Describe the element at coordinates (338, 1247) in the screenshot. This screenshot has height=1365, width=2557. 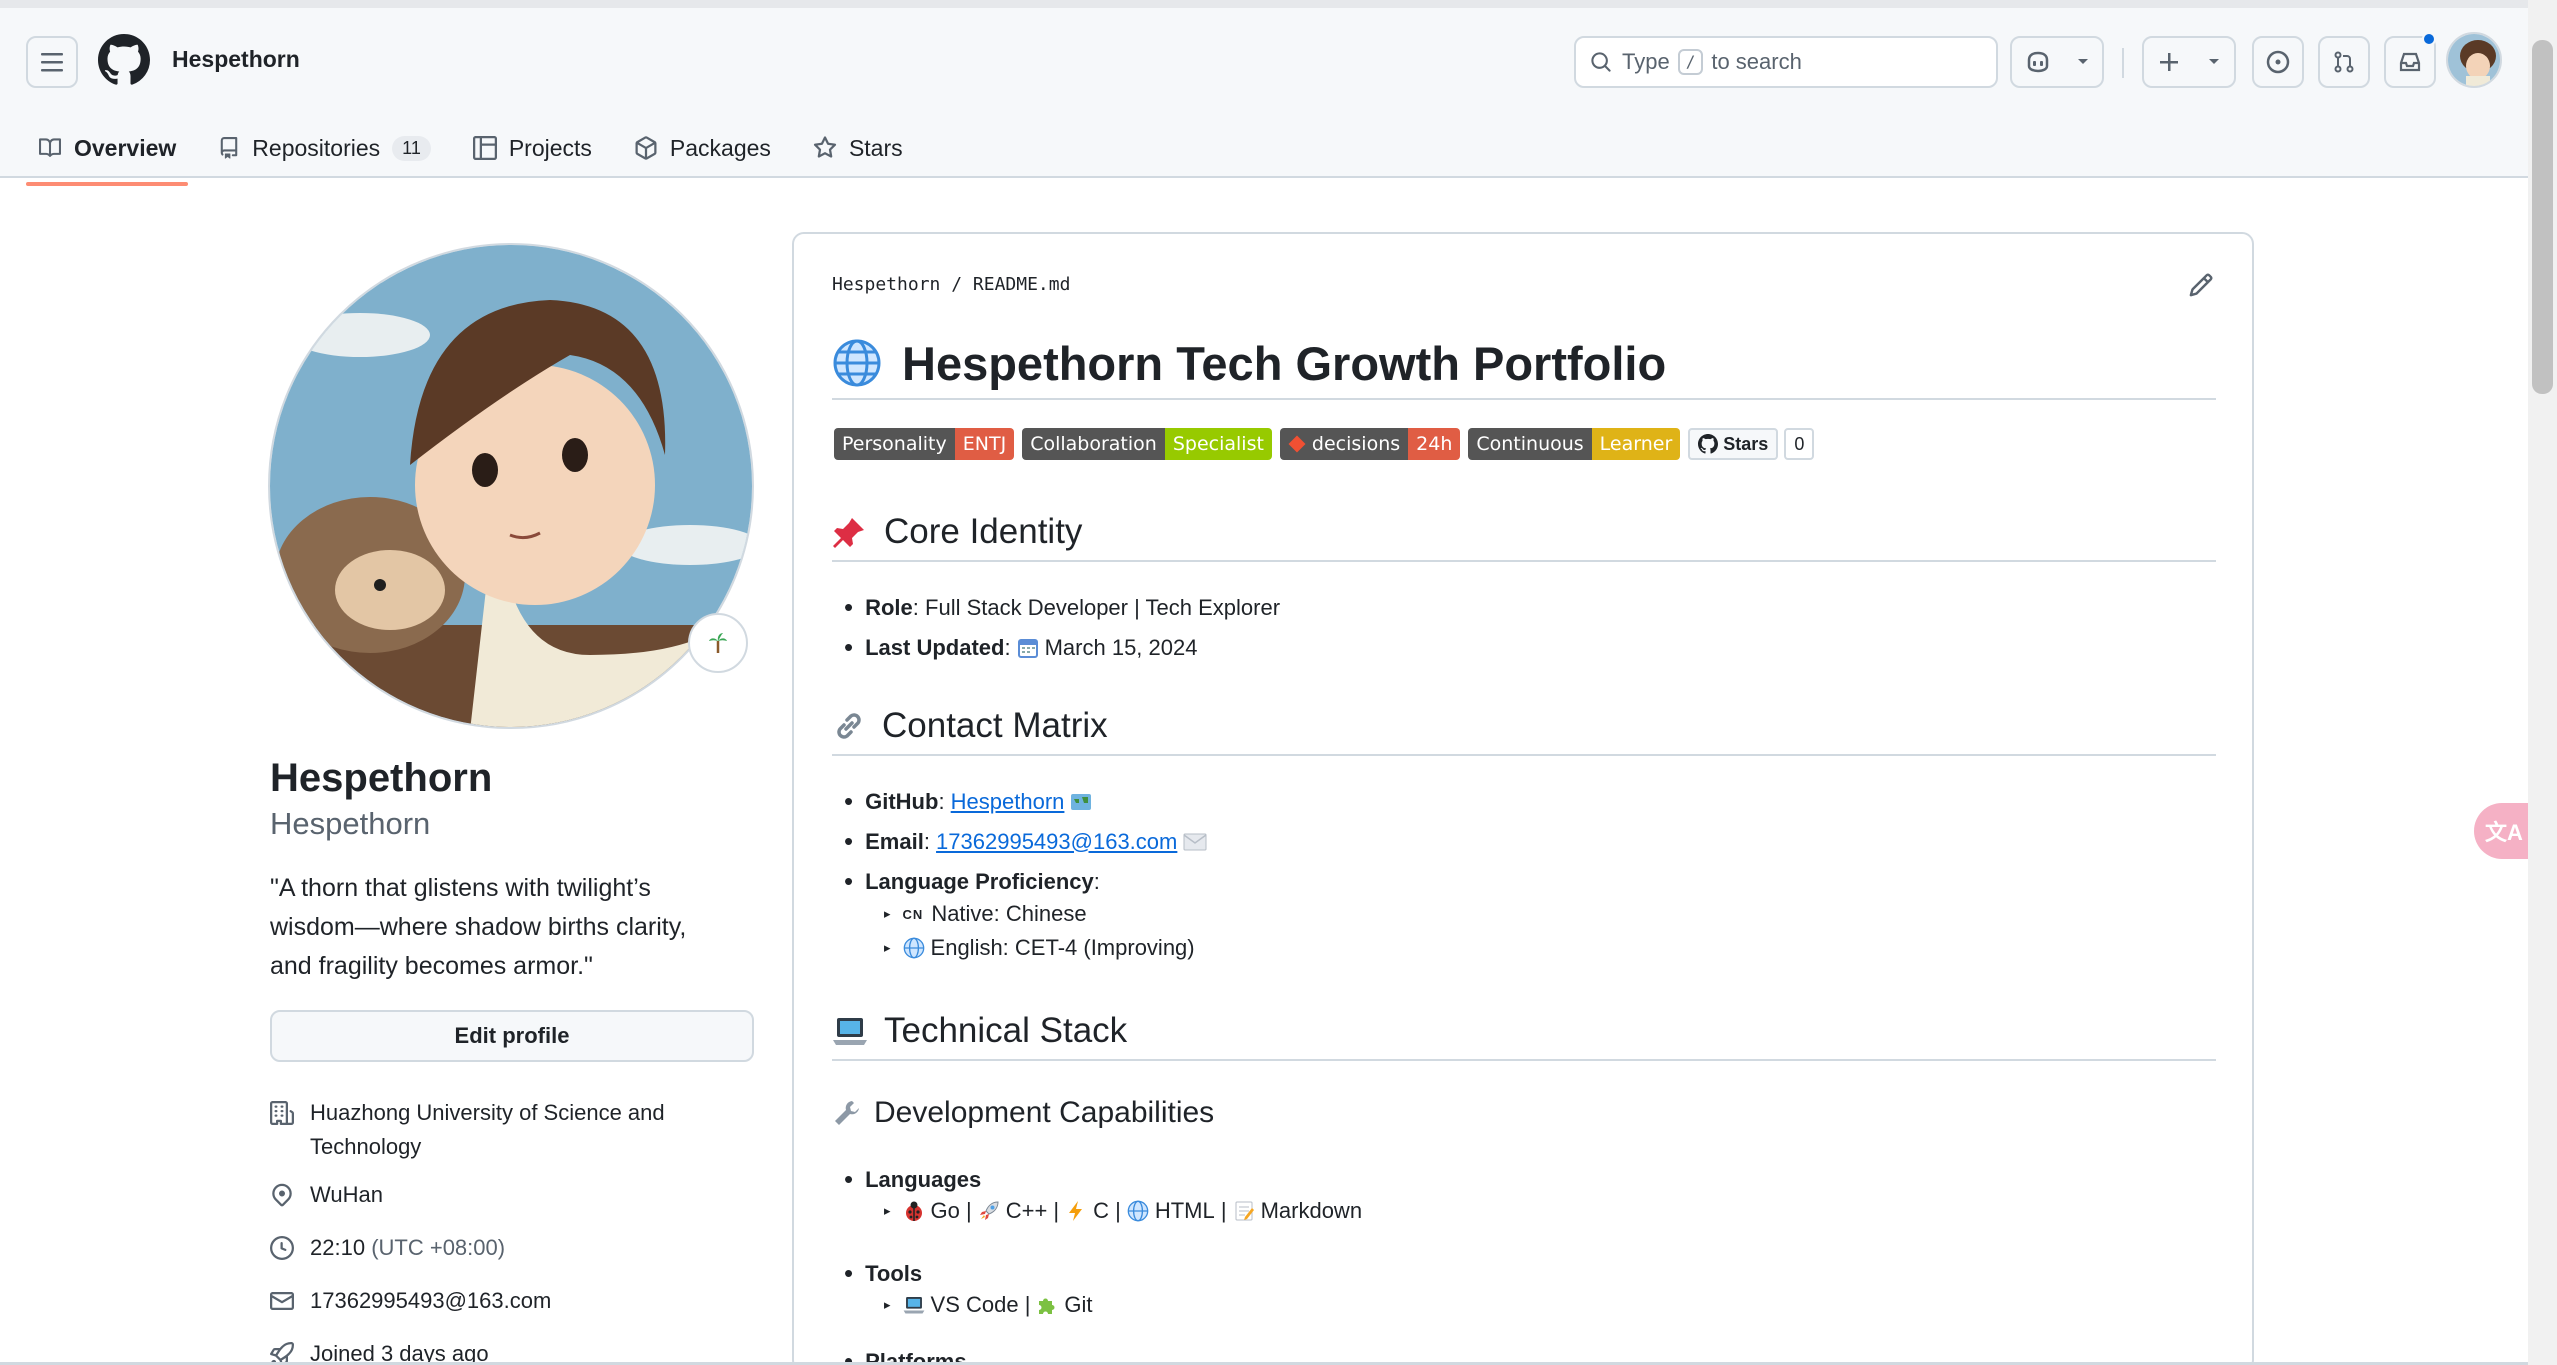
I see `local-time-label: 22:10` at that location.